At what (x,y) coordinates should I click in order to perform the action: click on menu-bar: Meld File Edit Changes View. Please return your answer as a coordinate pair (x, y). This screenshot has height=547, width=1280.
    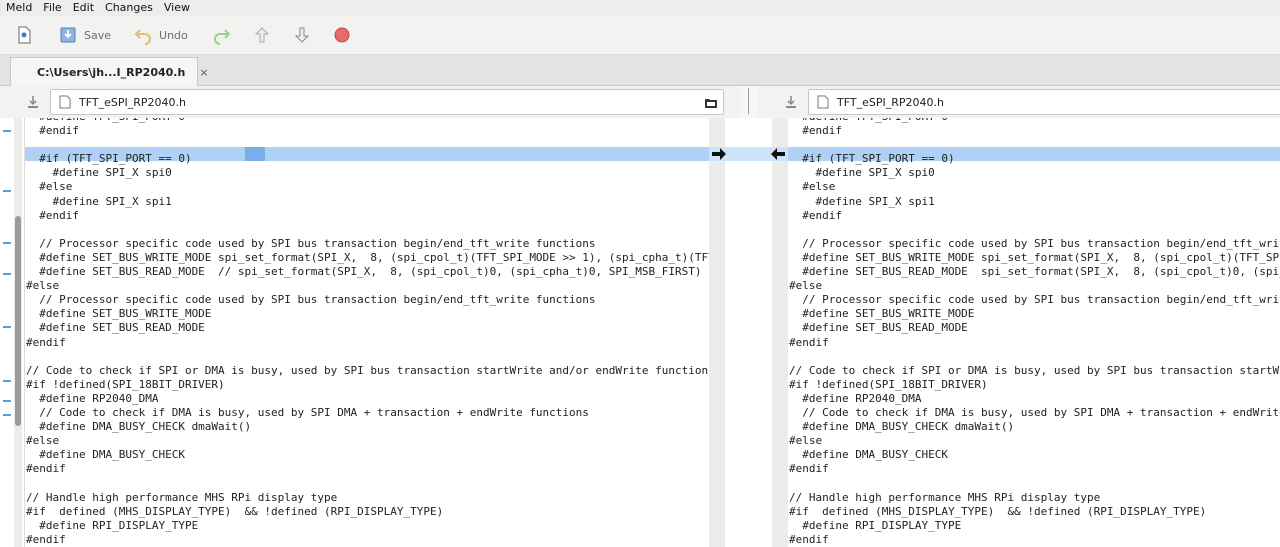
    Looking at the image, I should click on (640, 8).